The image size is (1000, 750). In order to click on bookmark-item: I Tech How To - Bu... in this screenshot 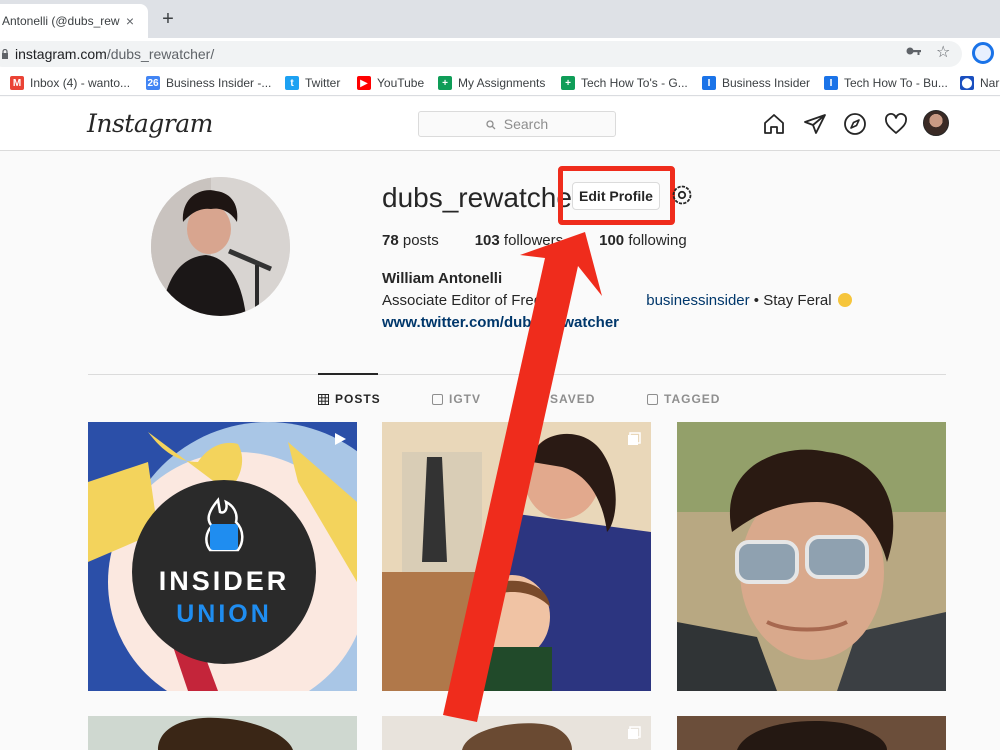, I will do `click(886, 83)`.